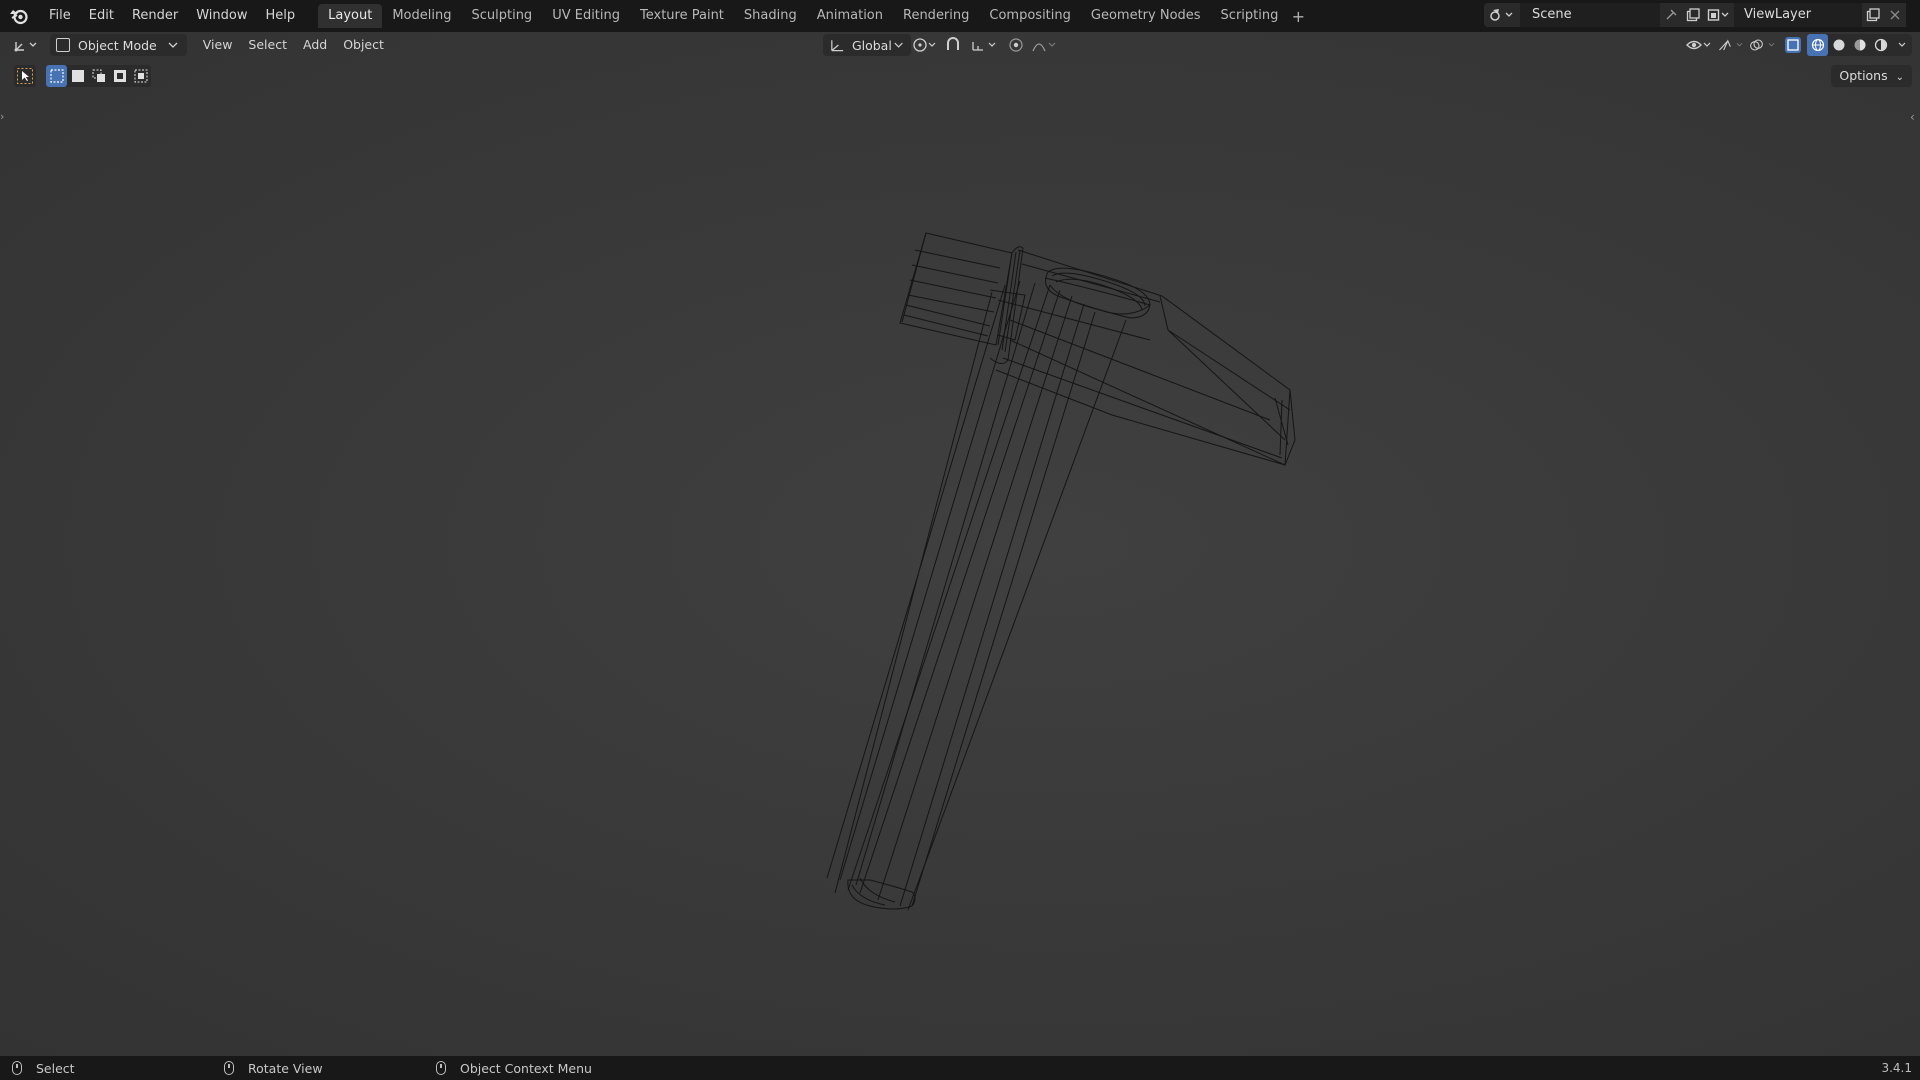  I want to click on menu-window: Window, so click(221, 16).